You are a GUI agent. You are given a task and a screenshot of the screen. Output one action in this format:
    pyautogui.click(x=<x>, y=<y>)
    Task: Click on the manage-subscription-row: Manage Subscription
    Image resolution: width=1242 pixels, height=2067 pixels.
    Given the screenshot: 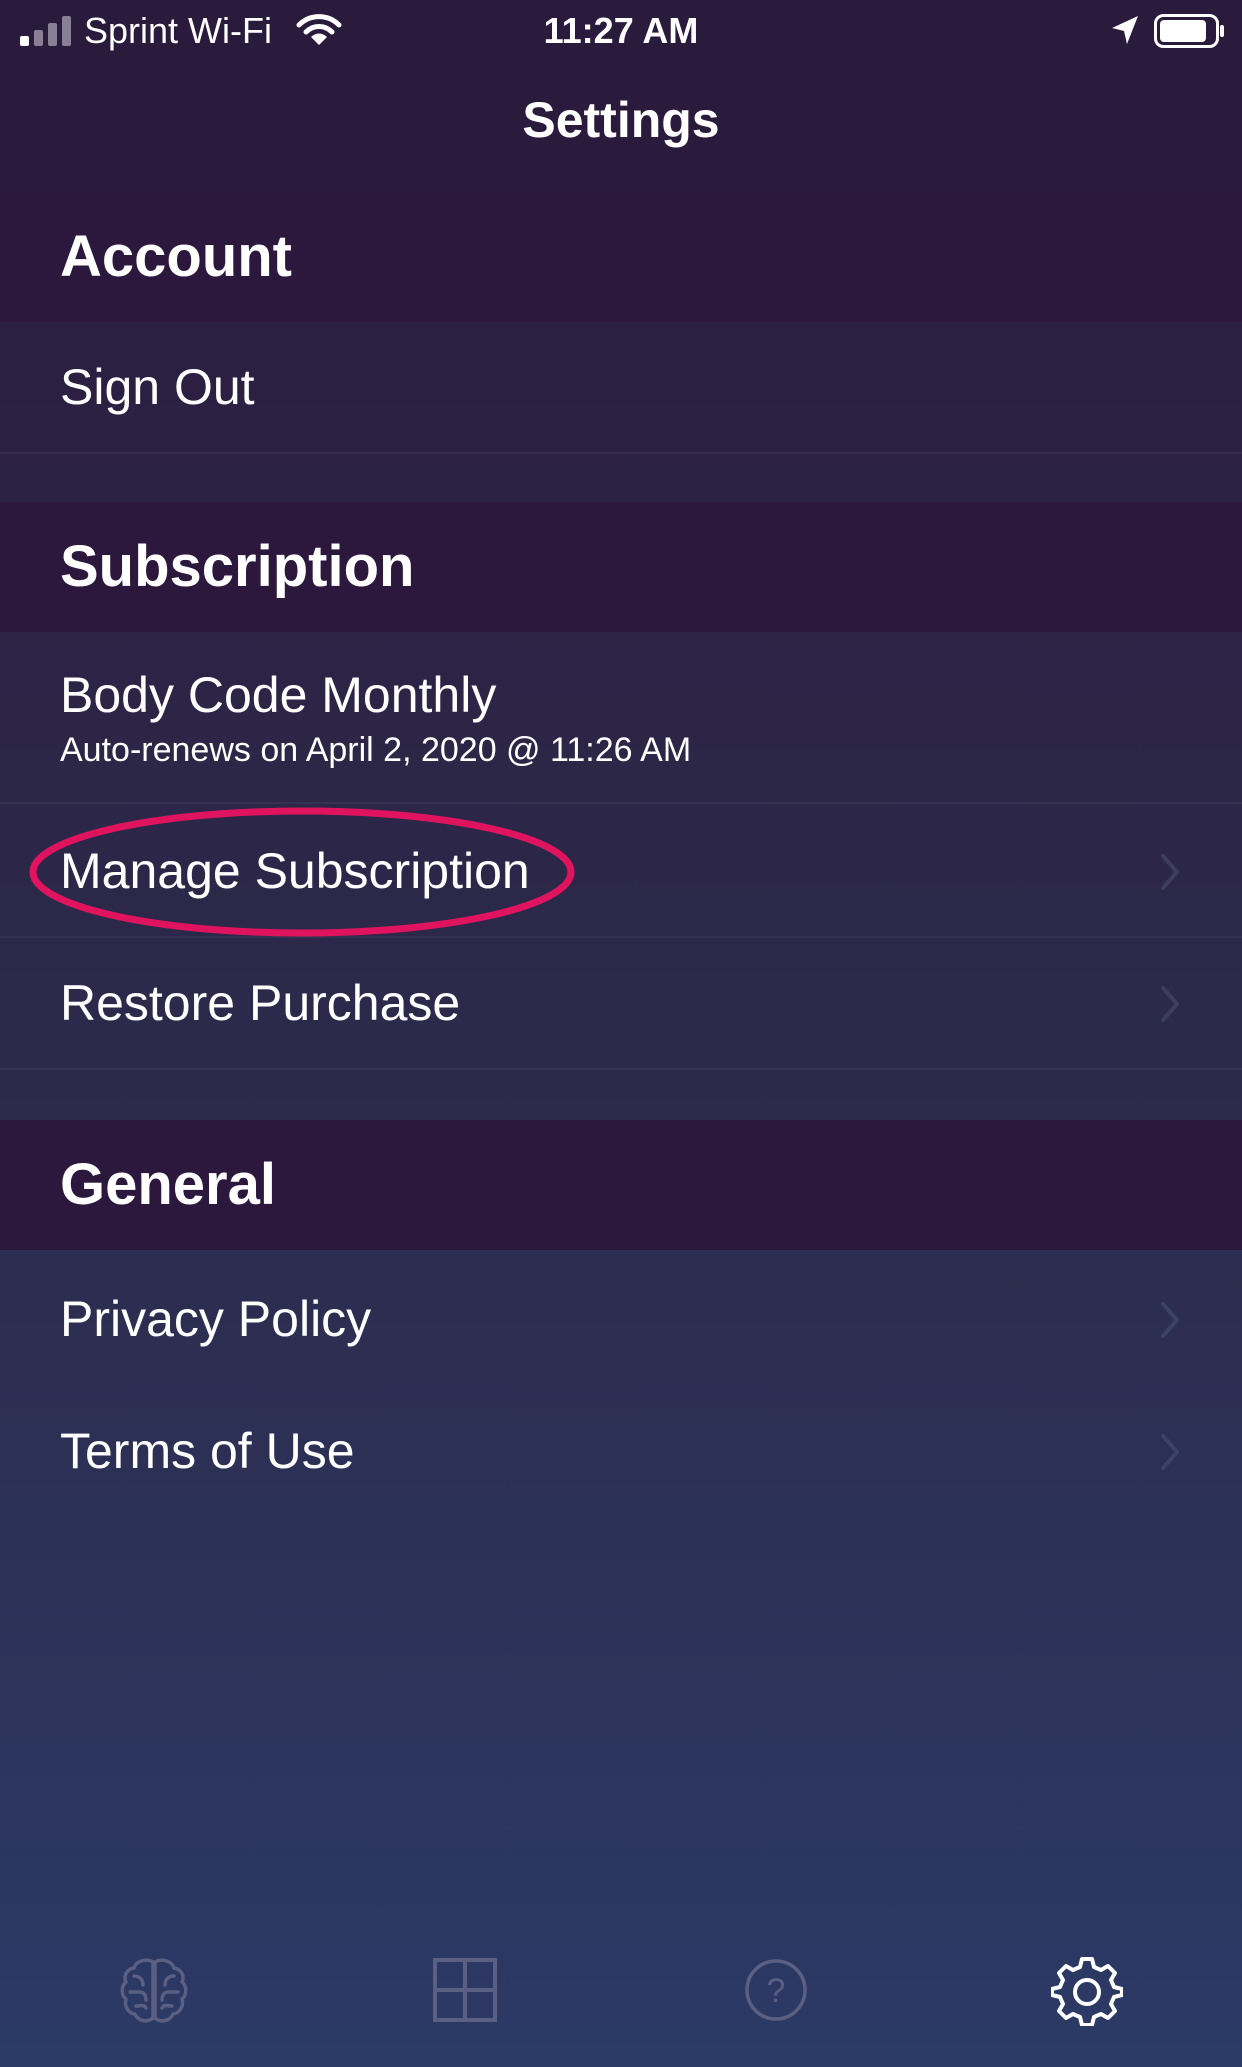 What is the action you would take?
    pyautogui.click(x=621, y=872)
    